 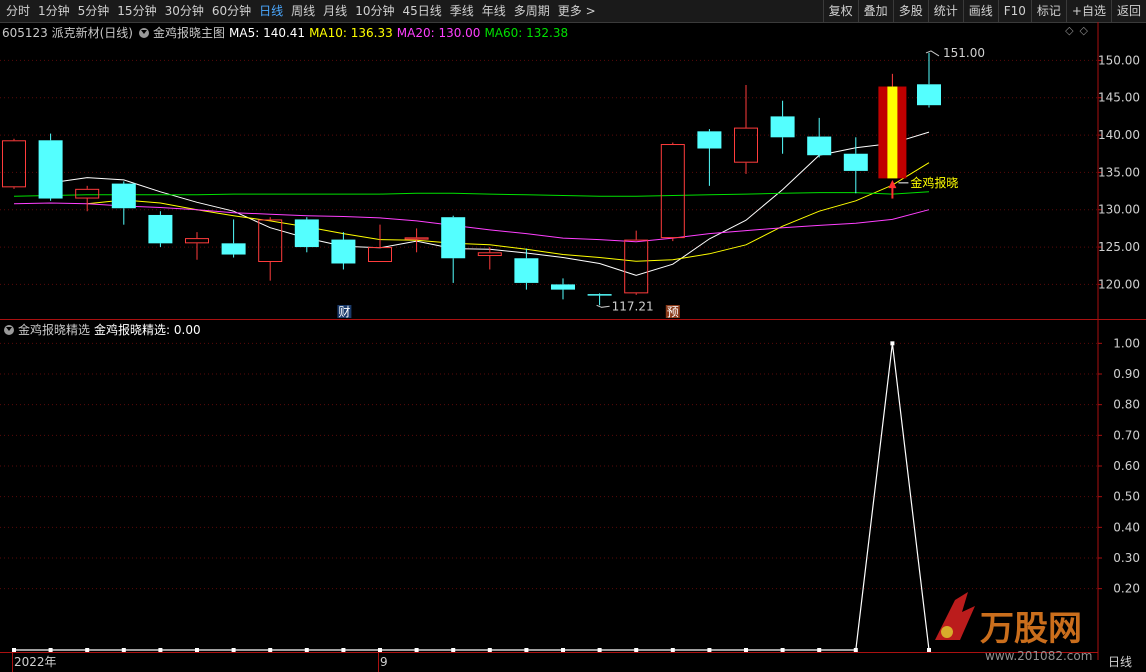 I want to click on low-price-label: 117.21, so click(x=633, y=306).